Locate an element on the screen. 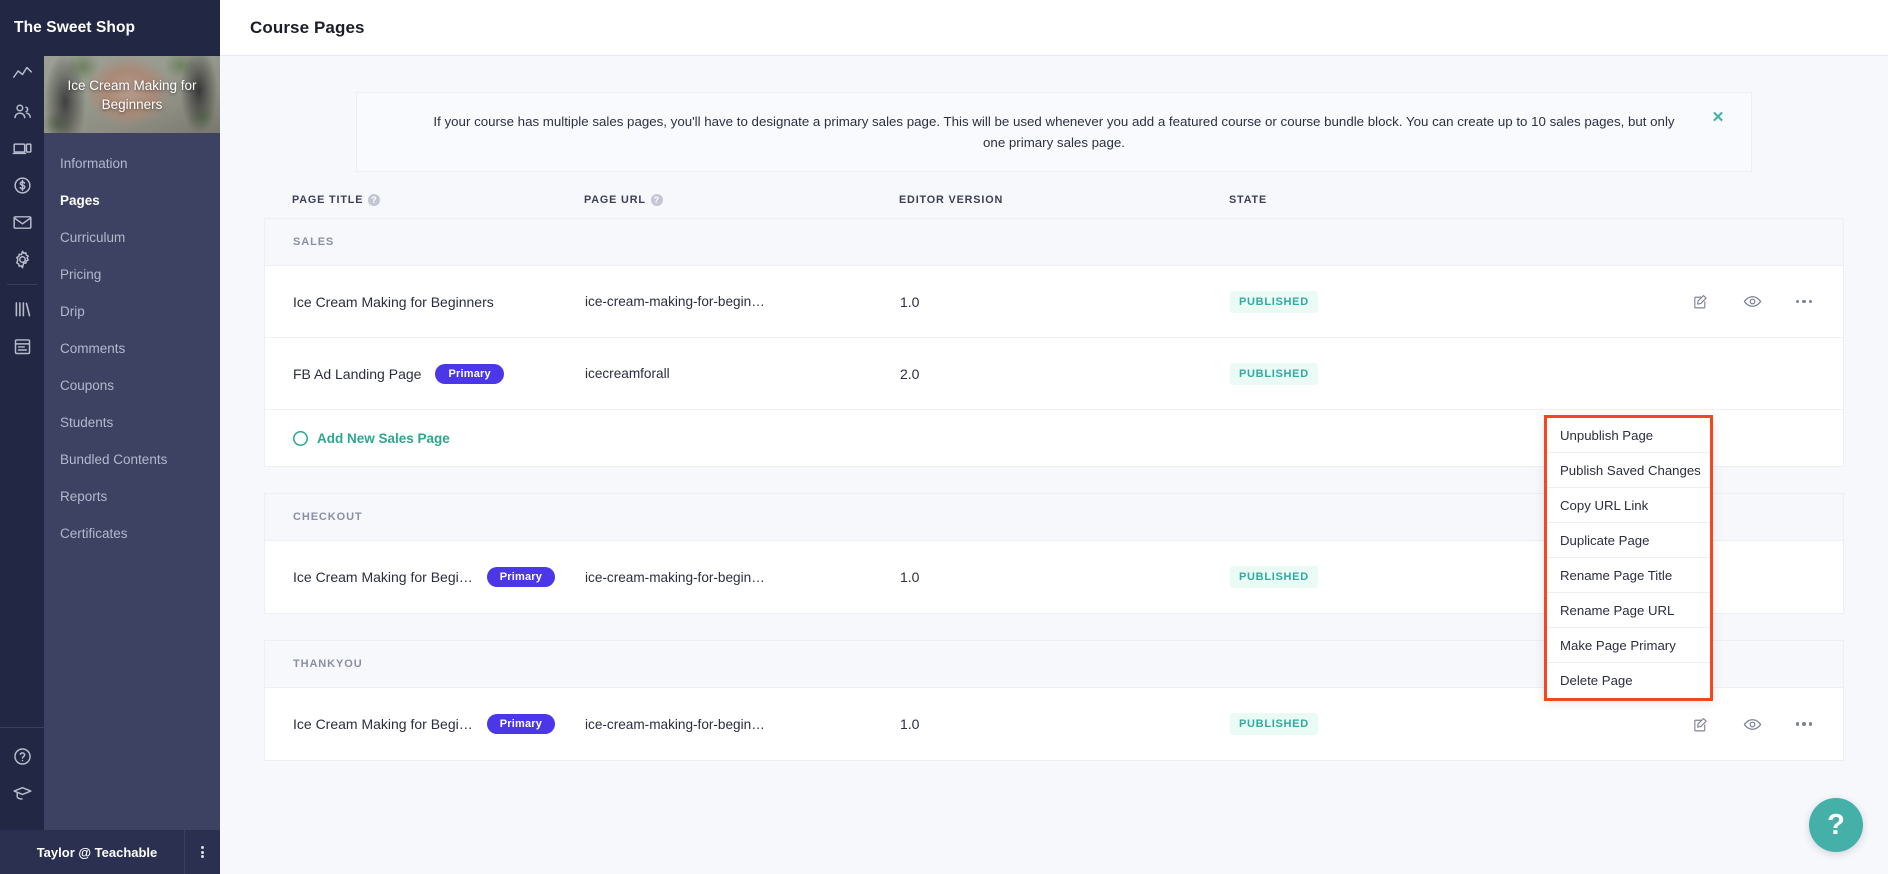 This screenshot has height=874, width=1888. sidebar-item-curriculum: Curriculum is located at coordinates (132, 237).